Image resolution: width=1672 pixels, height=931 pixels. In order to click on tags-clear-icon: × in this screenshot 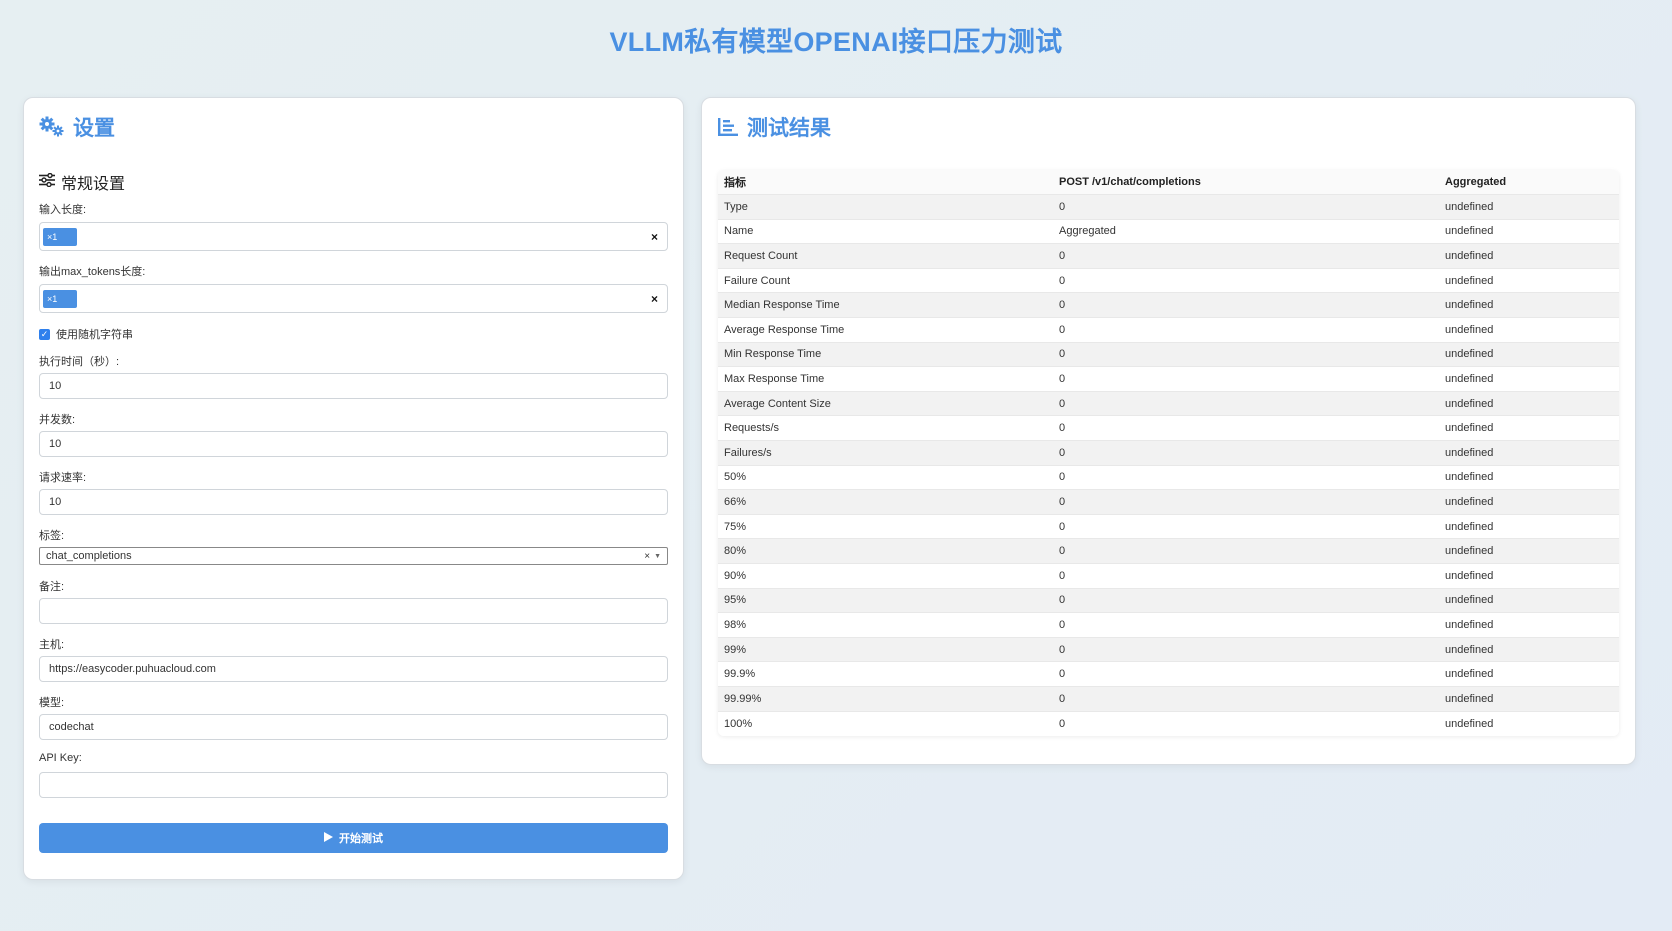, I will do `click(647, 556)`.